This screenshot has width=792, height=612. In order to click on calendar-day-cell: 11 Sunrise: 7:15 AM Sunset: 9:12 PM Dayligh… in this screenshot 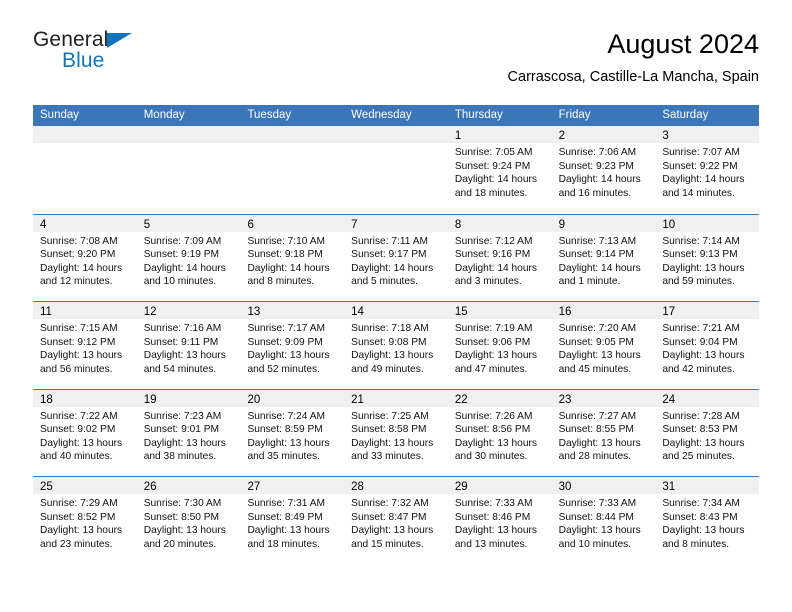, I will do `click(85, 345)`.